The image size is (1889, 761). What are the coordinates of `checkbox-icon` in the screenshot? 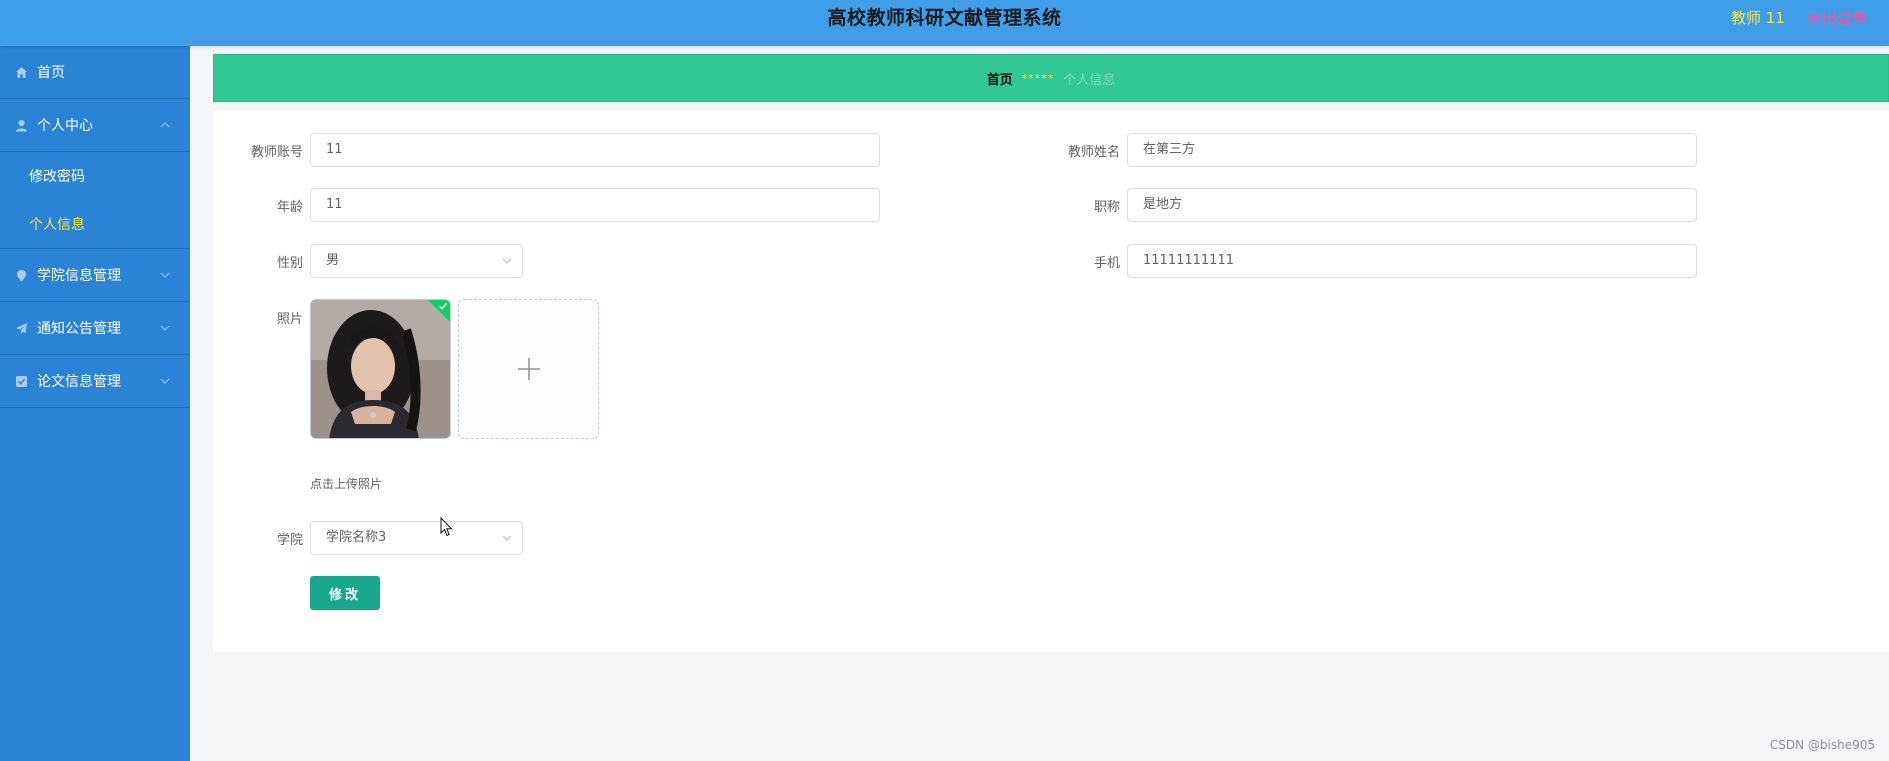 It's located at (21, 381).